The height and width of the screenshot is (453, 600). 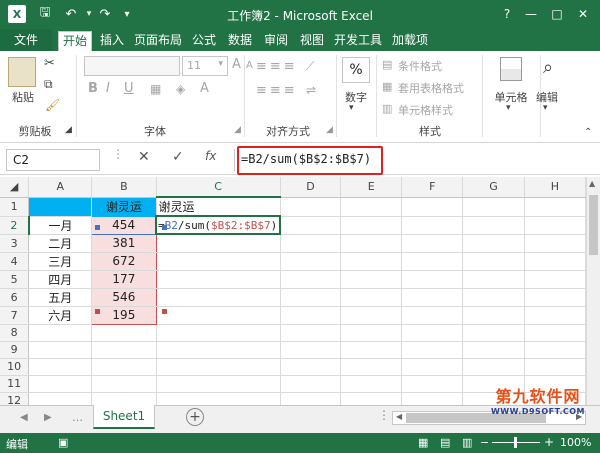 What do you see at coordinates (124, 207) in the screenshot?
I see `cell-b1: 谢灵运` at bounding box center [124, 207].